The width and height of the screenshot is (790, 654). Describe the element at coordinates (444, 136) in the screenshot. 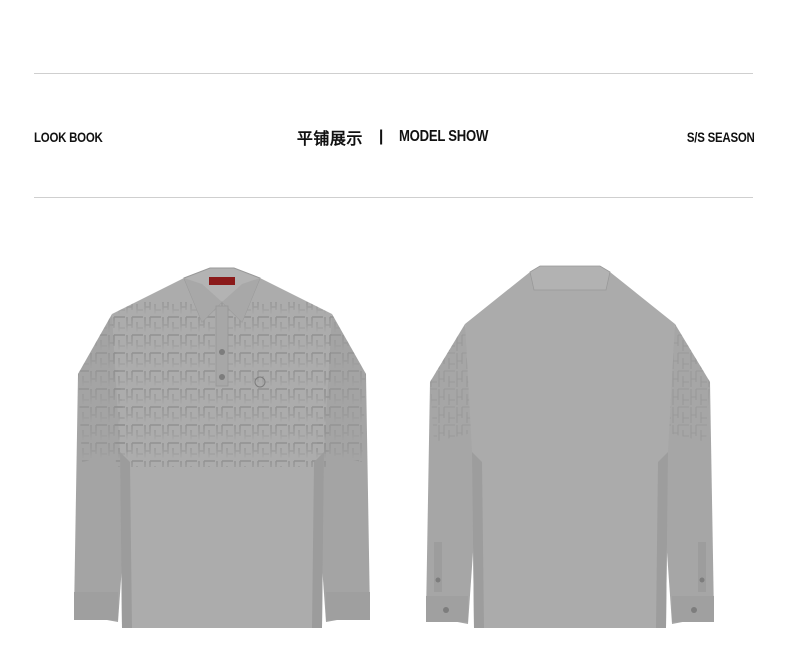

I see `title-english: MODEL SHOW` at that location.